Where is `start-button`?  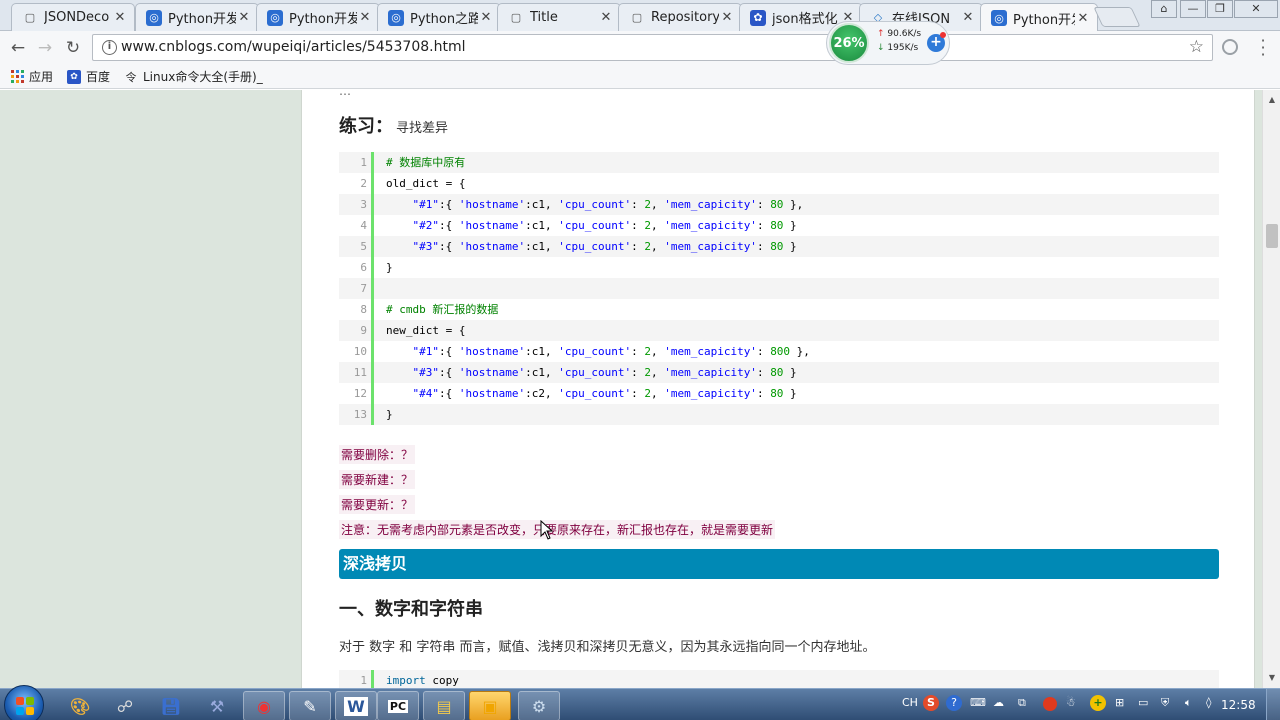
start-button is located at coordinates (24, 702).